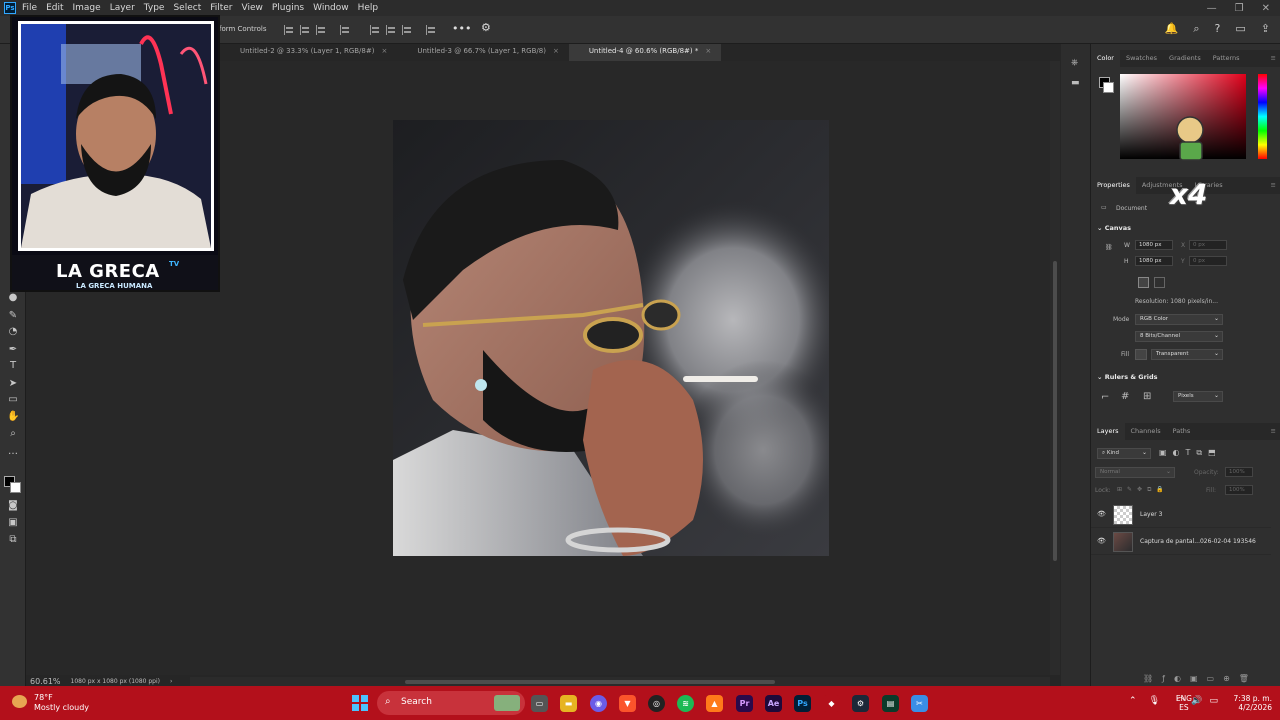  Describe the element at coordinates (1146, 431) in the screenshot. I see `tab-channels: Channels` at that location.